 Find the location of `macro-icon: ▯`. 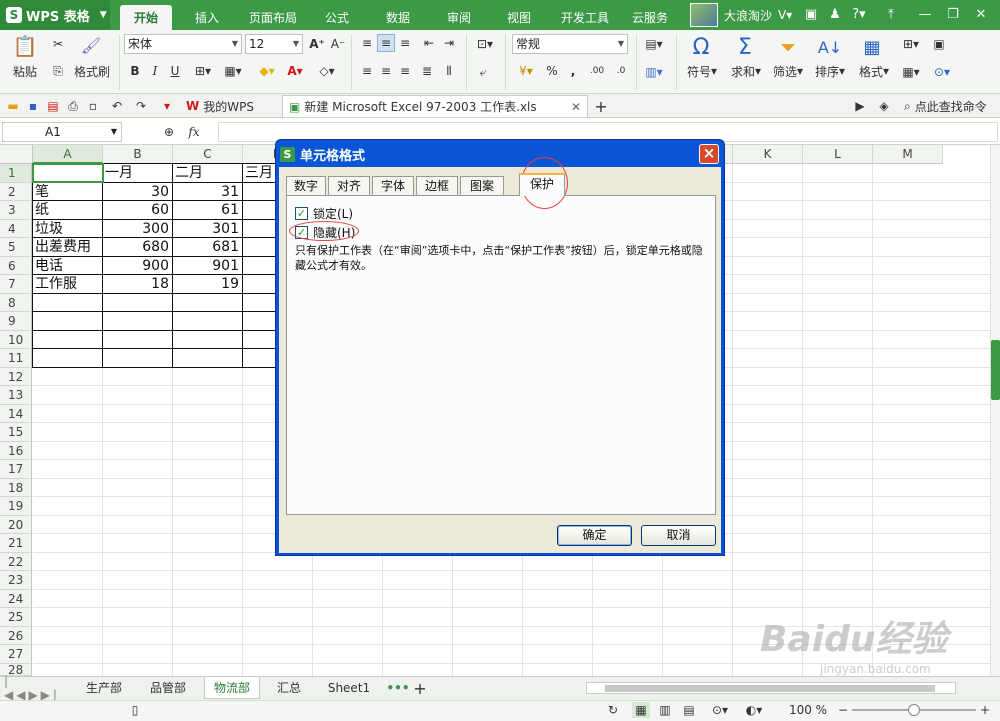

macro-icon: ▯ is located at coordinates (135, 710).